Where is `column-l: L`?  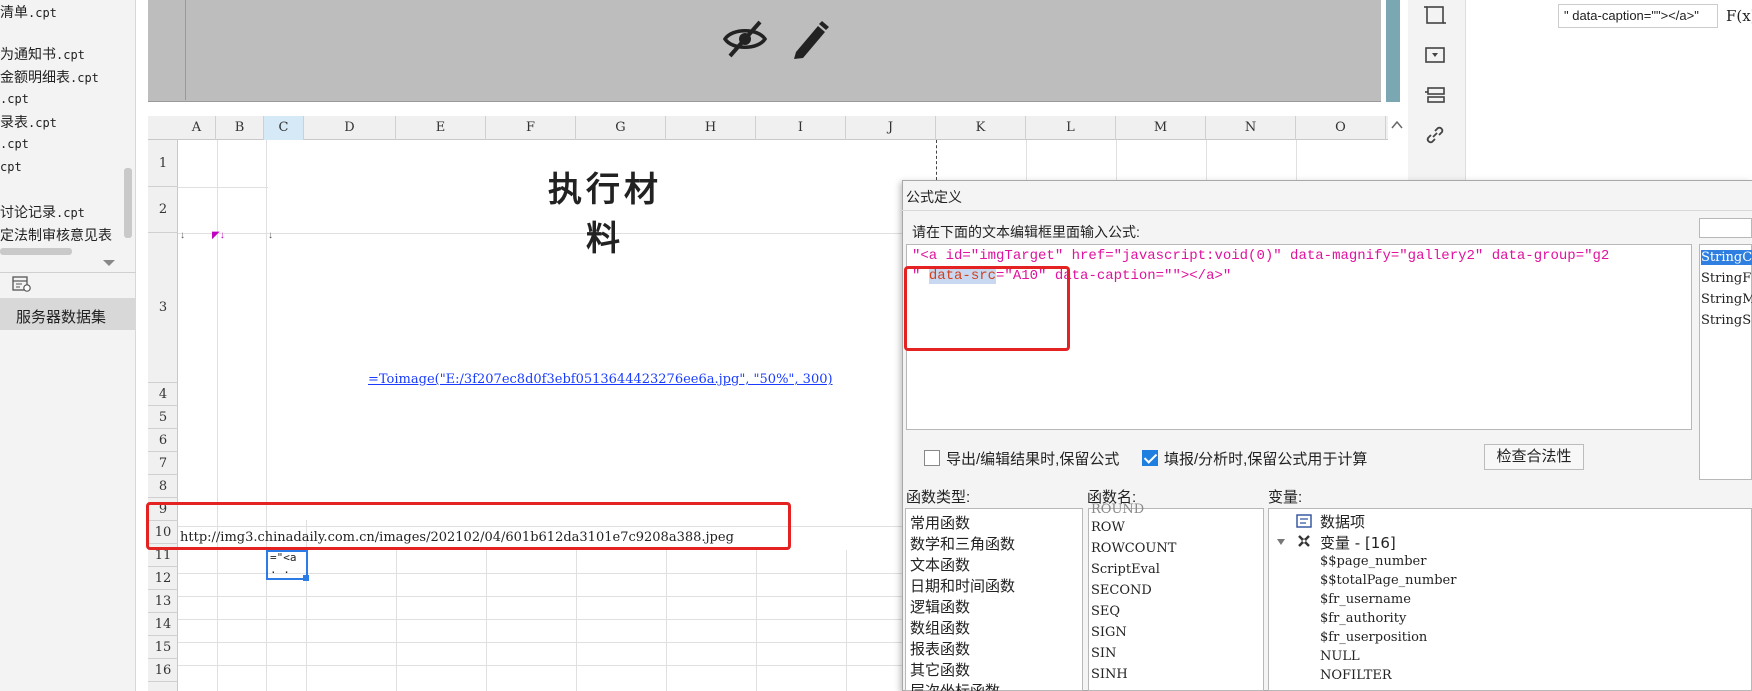 column-l: L is located at coordinates (1071, 128).